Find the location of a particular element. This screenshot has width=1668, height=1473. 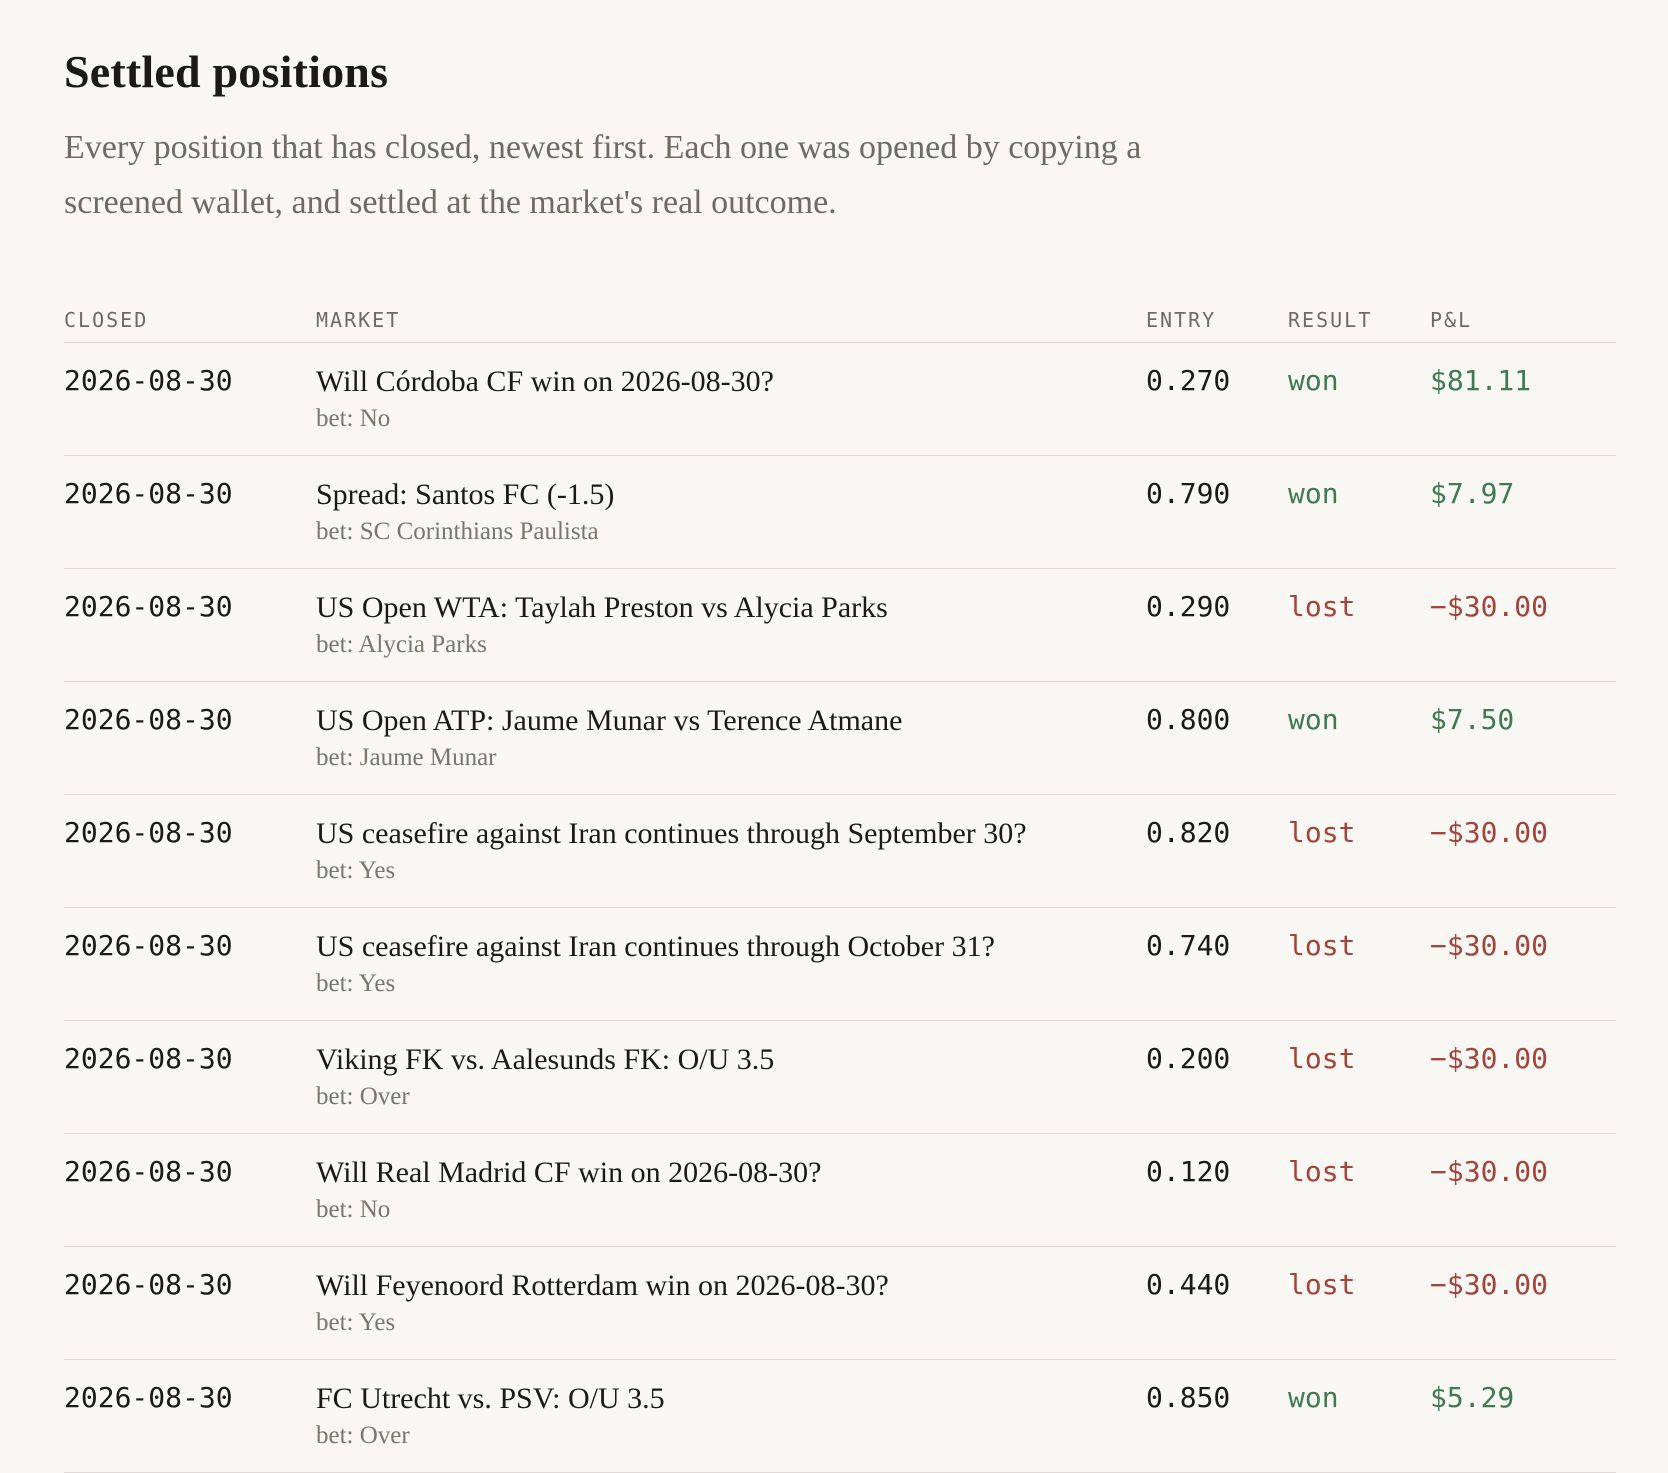

pnl-value: $7.50 is located at coordinates (1472, 719).